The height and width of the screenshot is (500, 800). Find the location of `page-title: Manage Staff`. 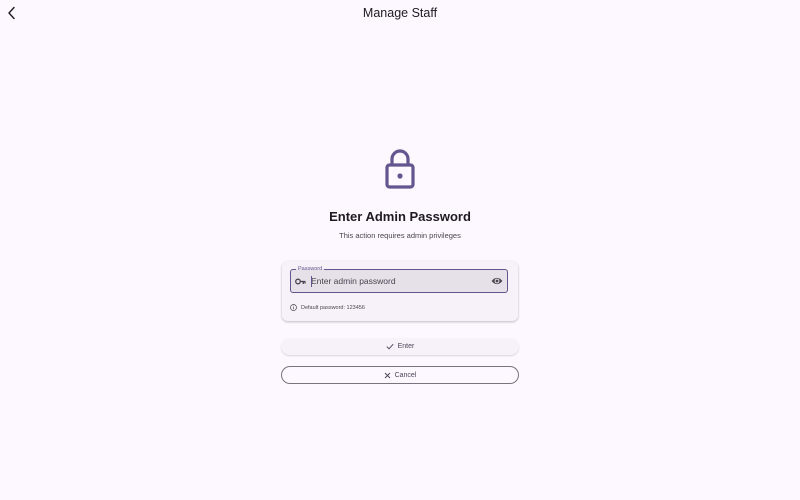

page-title: Manage Staff is located at coordinates (400, 13).